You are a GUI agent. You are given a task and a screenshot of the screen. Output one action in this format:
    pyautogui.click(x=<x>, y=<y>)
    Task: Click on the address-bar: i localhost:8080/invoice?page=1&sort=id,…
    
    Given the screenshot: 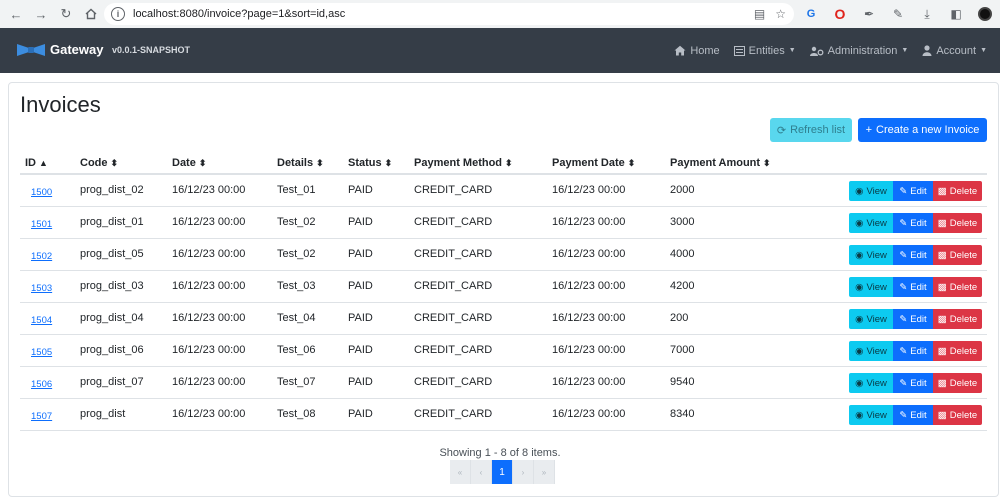 What is the action you would take?
    pyautogui.click(x=449, y=14)
    